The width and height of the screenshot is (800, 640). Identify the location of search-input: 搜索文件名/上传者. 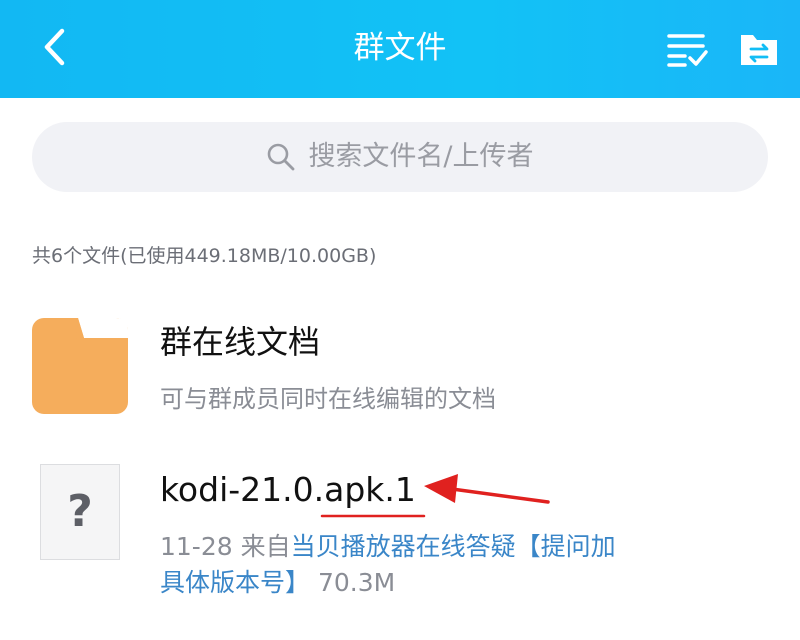
(400, 157).